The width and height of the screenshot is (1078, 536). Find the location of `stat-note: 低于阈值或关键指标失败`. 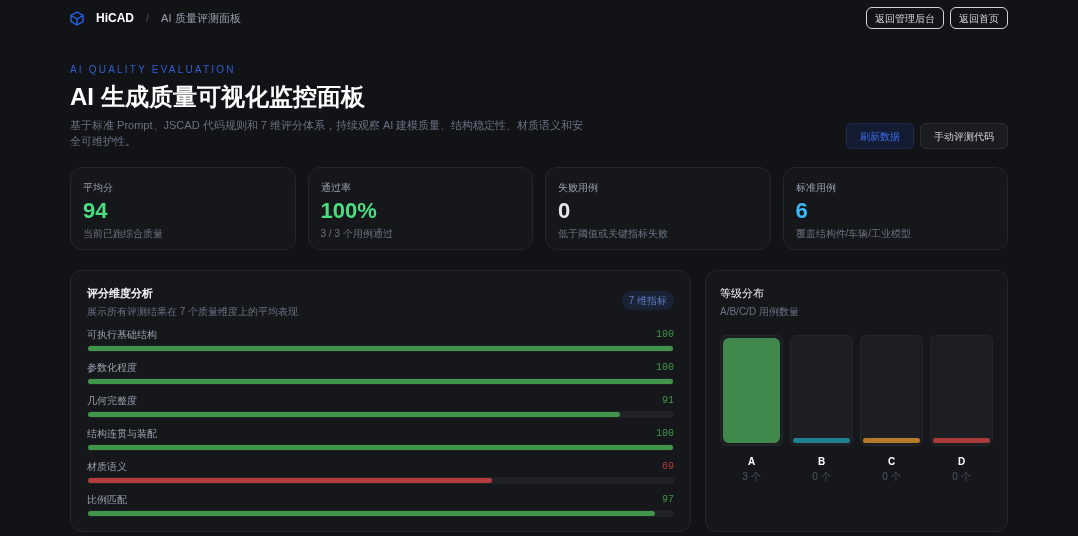

stat-note: 低于阈值或关键指标失败 is located at coordinates (613, 234).